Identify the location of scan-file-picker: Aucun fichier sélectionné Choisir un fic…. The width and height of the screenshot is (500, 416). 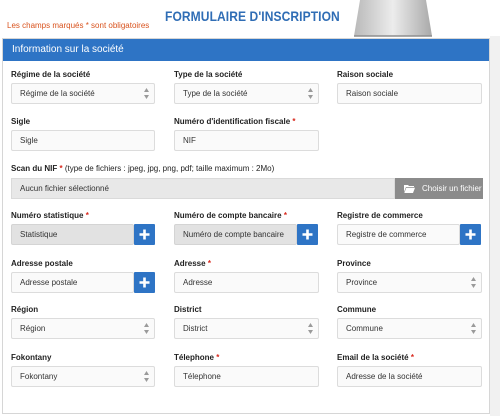
(247, 188).